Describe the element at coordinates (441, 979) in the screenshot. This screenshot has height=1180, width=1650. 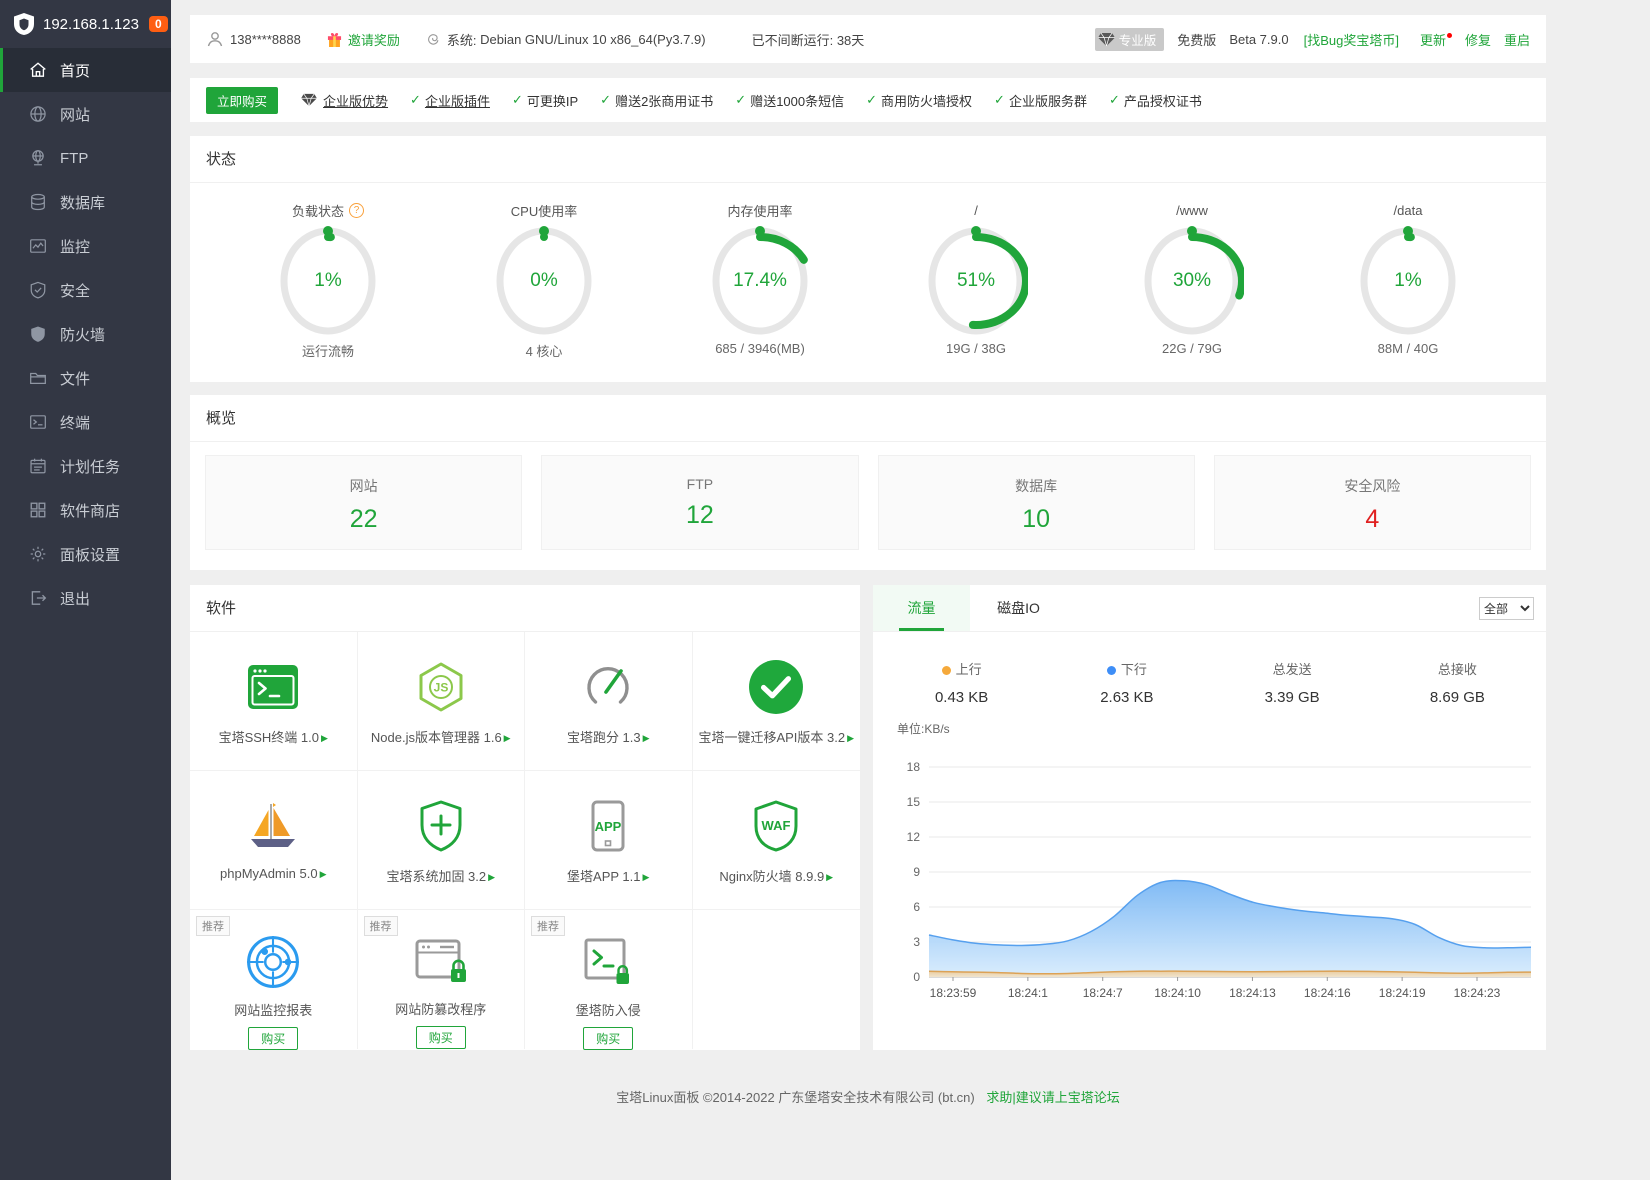
I see `recommended-item-tamper-proof: 推荐 网站防篡改程序 购买` at that location.